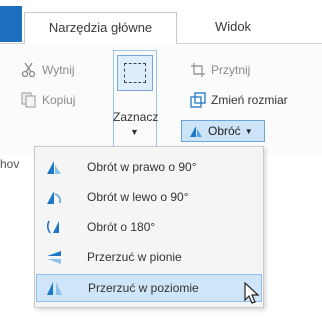  What do you see at coordinates (59, 100) in the screenshot?
I see `copy-label: Kopiuj` at bounding box center [59, 100].